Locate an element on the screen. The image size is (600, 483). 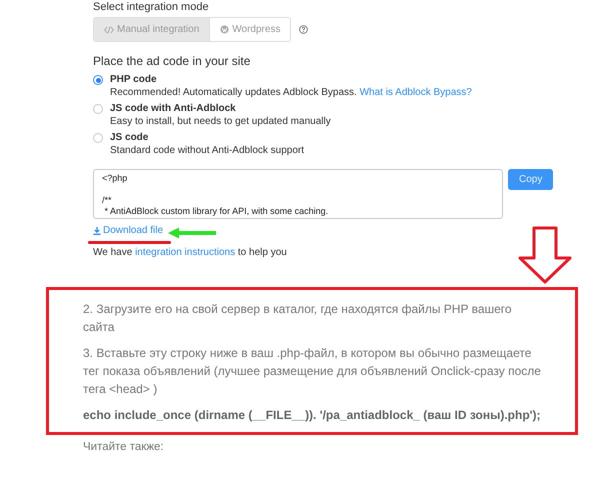
option-label: PHP code is located at coordinates (134, 80).